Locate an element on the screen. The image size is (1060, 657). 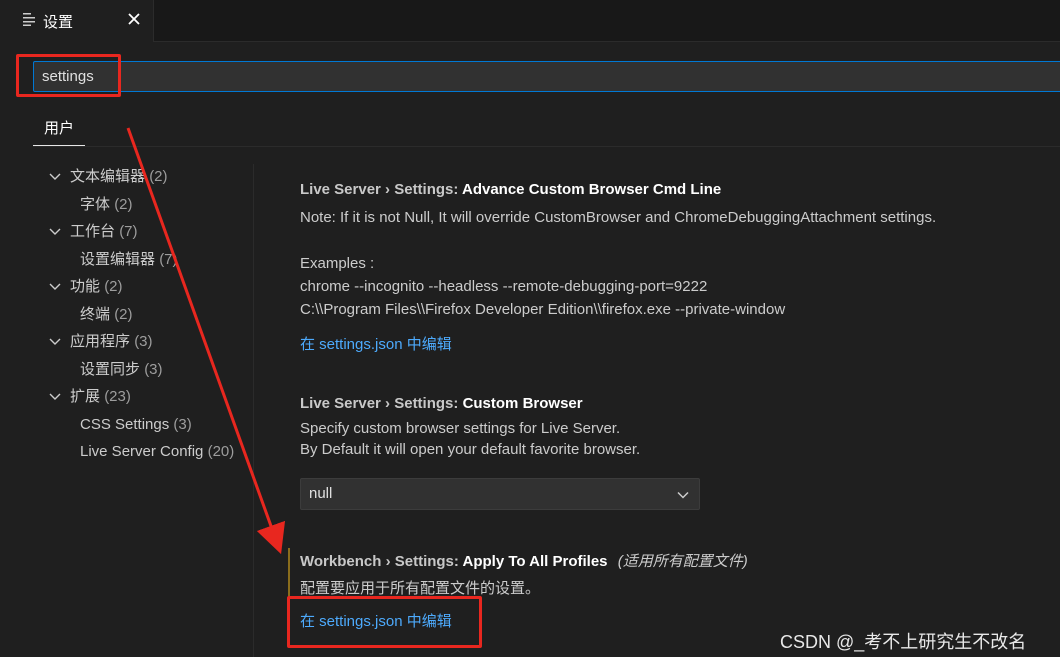
toc-item-text-editor: 文本编辑器 (2) is located at coordinates (108, 177).